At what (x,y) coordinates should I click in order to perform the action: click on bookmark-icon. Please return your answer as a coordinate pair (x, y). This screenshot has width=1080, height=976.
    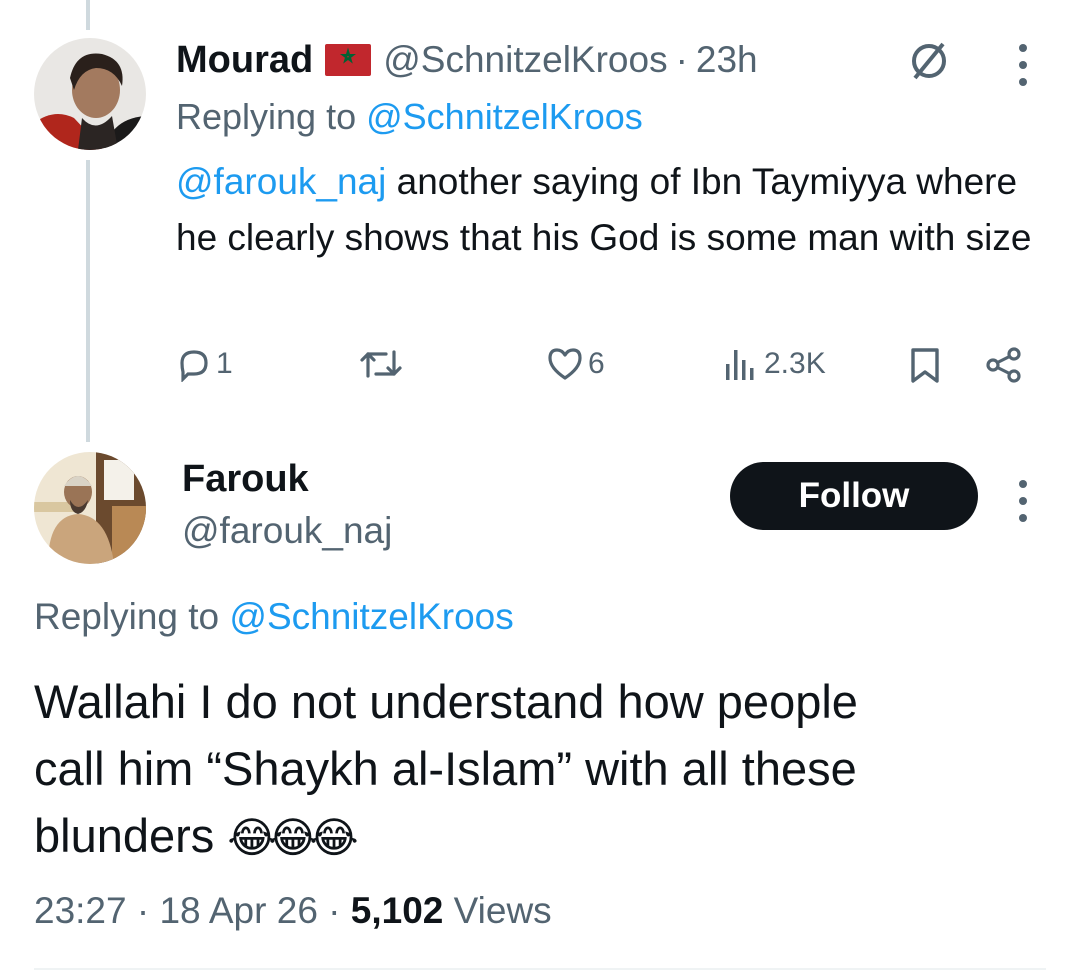
    Looking at the image, I should click on (925, 365).